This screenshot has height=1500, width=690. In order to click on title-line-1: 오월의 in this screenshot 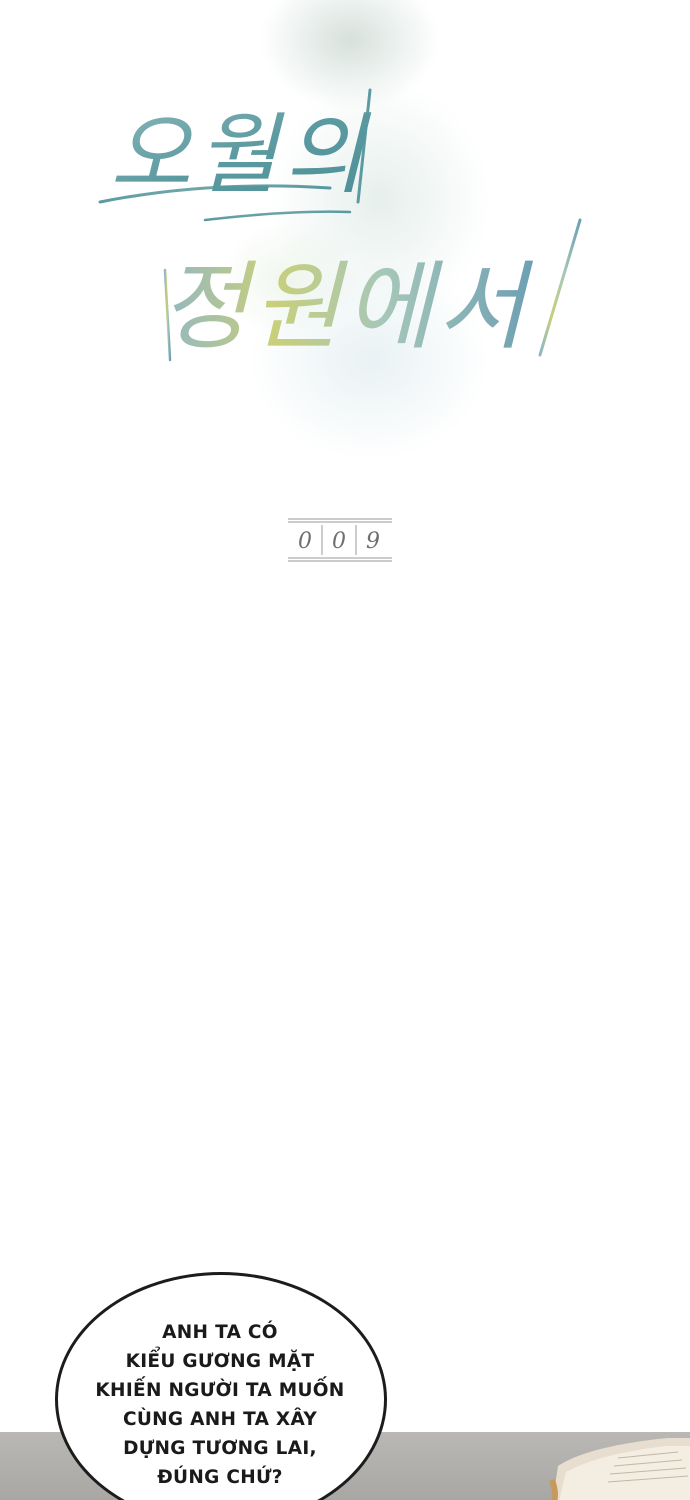, I will do `click(241, 154)`.